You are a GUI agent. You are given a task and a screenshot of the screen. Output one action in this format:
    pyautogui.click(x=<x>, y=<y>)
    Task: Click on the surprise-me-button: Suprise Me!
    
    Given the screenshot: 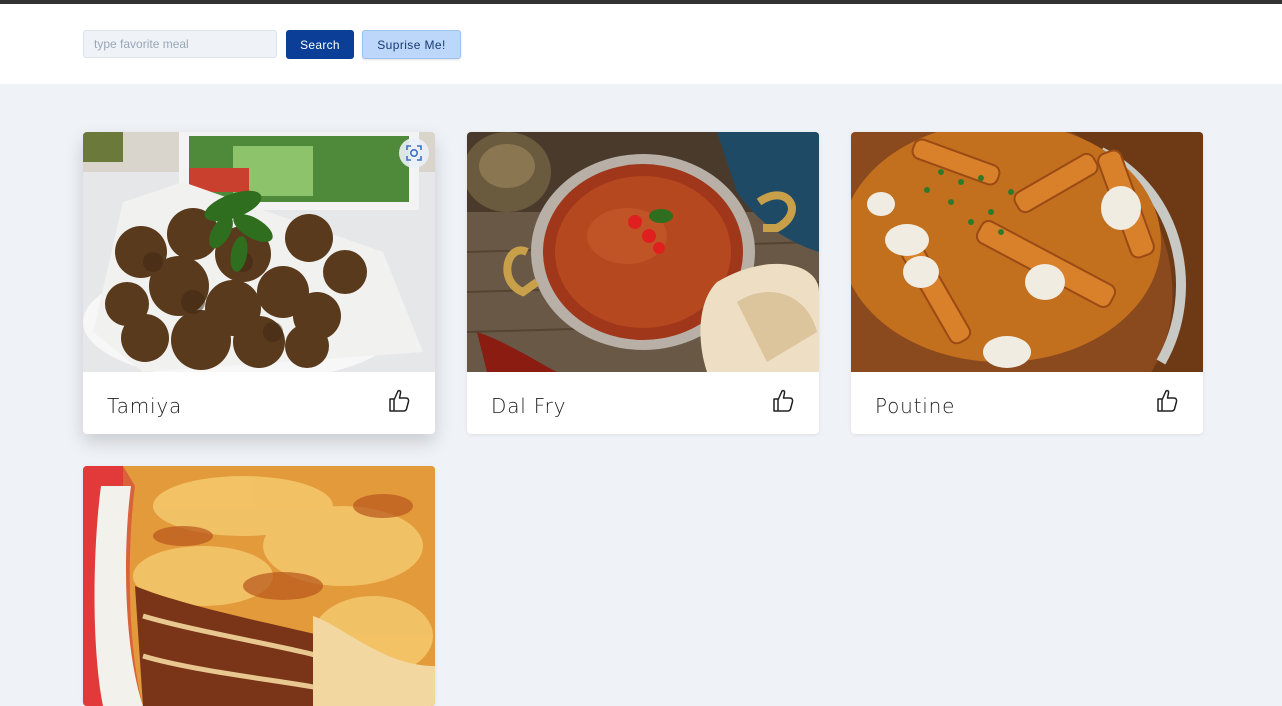 What is the action you would take?
    pyautogui.click(x=411, y=44)
    